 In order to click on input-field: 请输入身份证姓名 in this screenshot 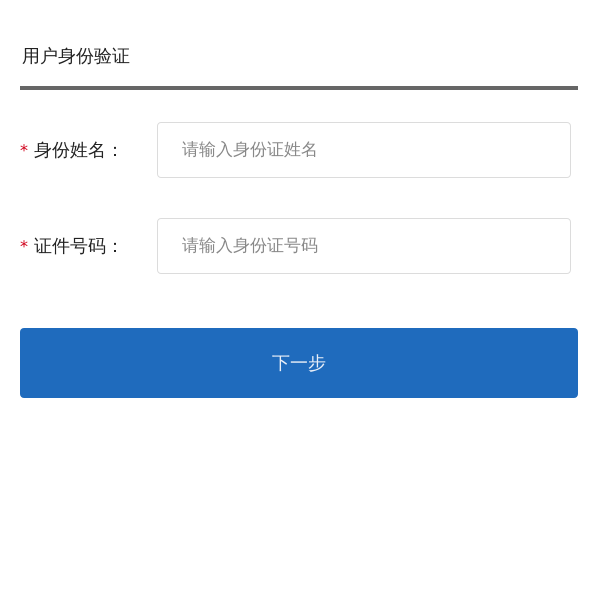, I will do `click(364, 150)`.